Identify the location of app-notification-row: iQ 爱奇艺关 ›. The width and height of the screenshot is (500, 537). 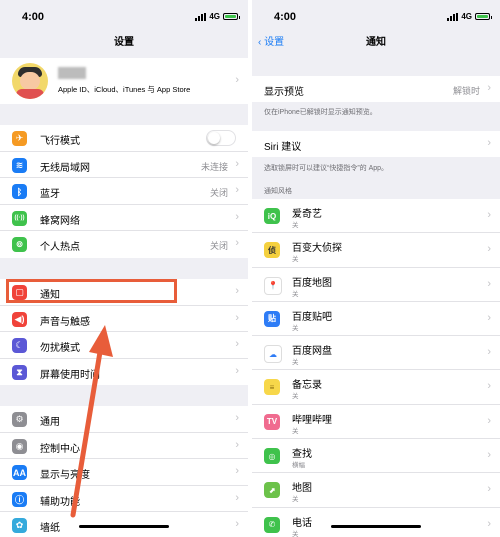
(376, 216).